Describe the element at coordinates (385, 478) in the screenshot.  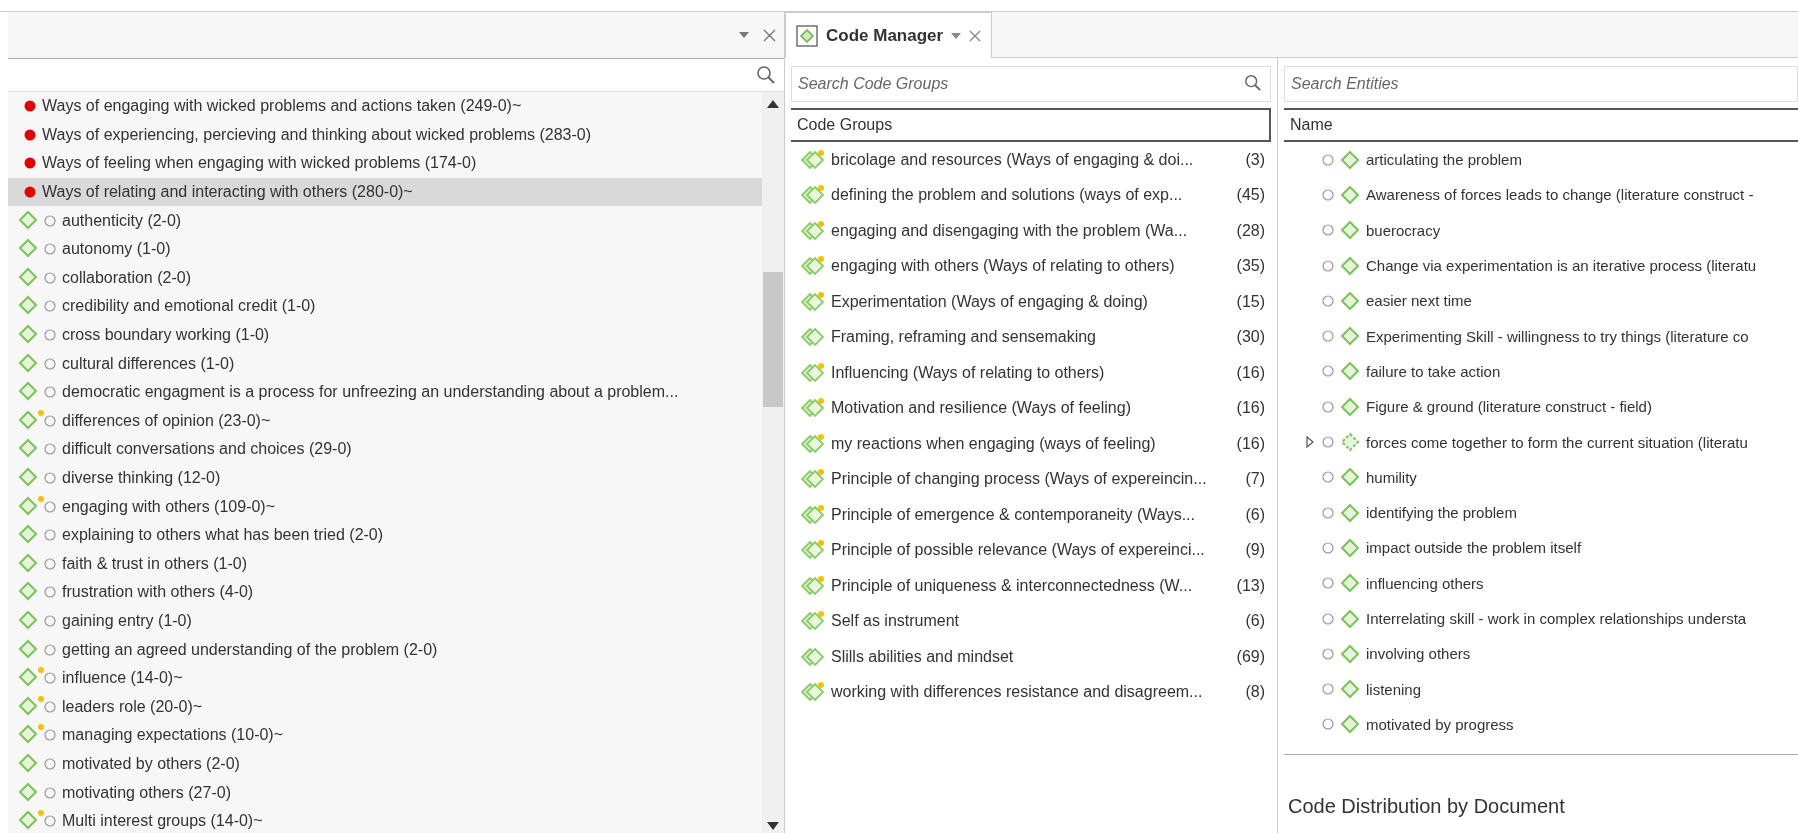
I see `tree-item: diverse thinking (12-0)` at that location.